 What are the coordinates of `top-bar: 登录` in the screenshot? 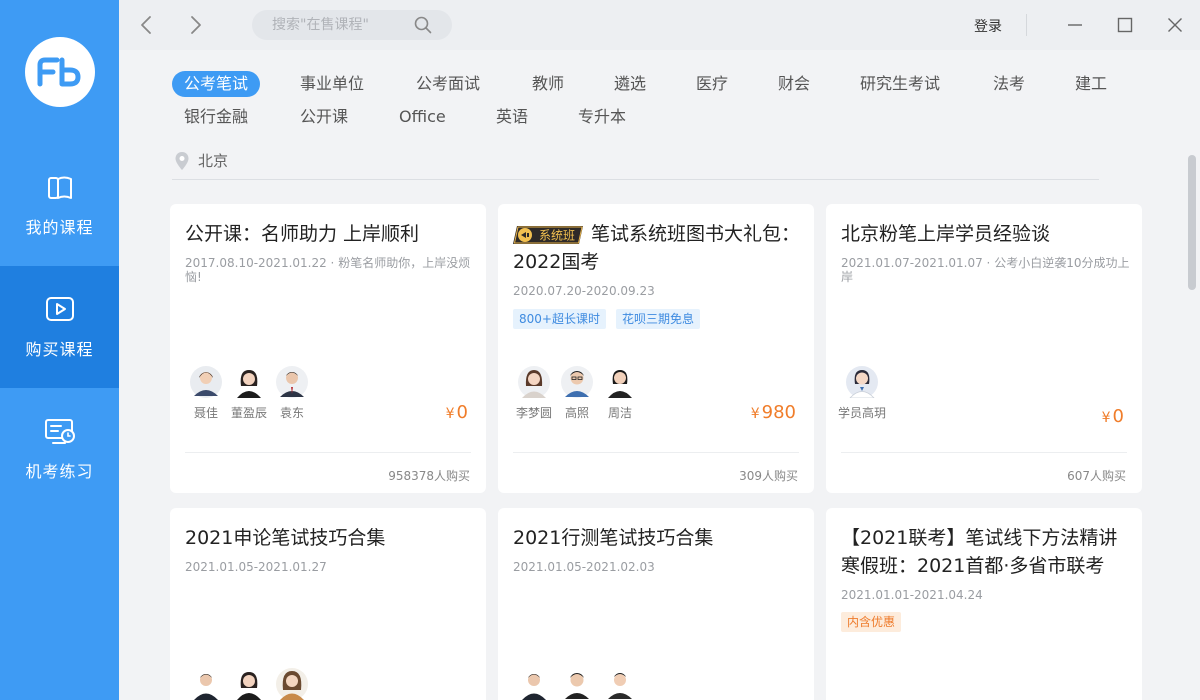 It's located at (659, 25).